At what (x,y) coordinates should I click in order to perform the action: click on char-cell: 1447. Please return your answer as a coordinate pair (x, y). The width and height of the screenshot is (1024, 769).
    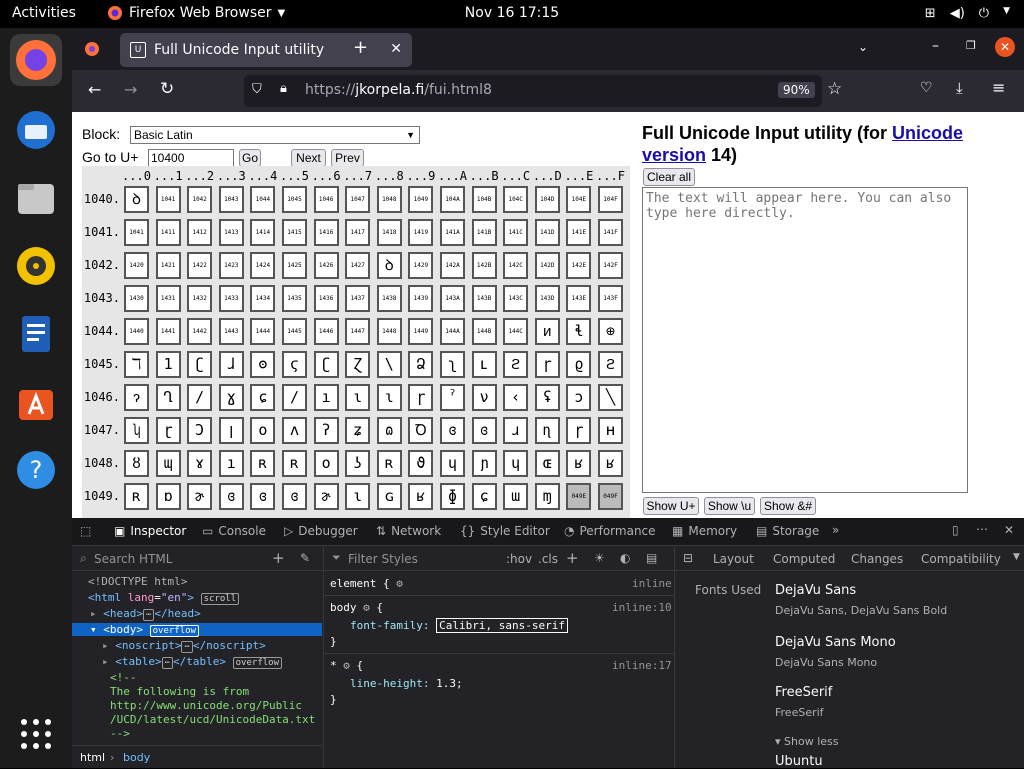
    Looking at the image, I should click on (358, 331).